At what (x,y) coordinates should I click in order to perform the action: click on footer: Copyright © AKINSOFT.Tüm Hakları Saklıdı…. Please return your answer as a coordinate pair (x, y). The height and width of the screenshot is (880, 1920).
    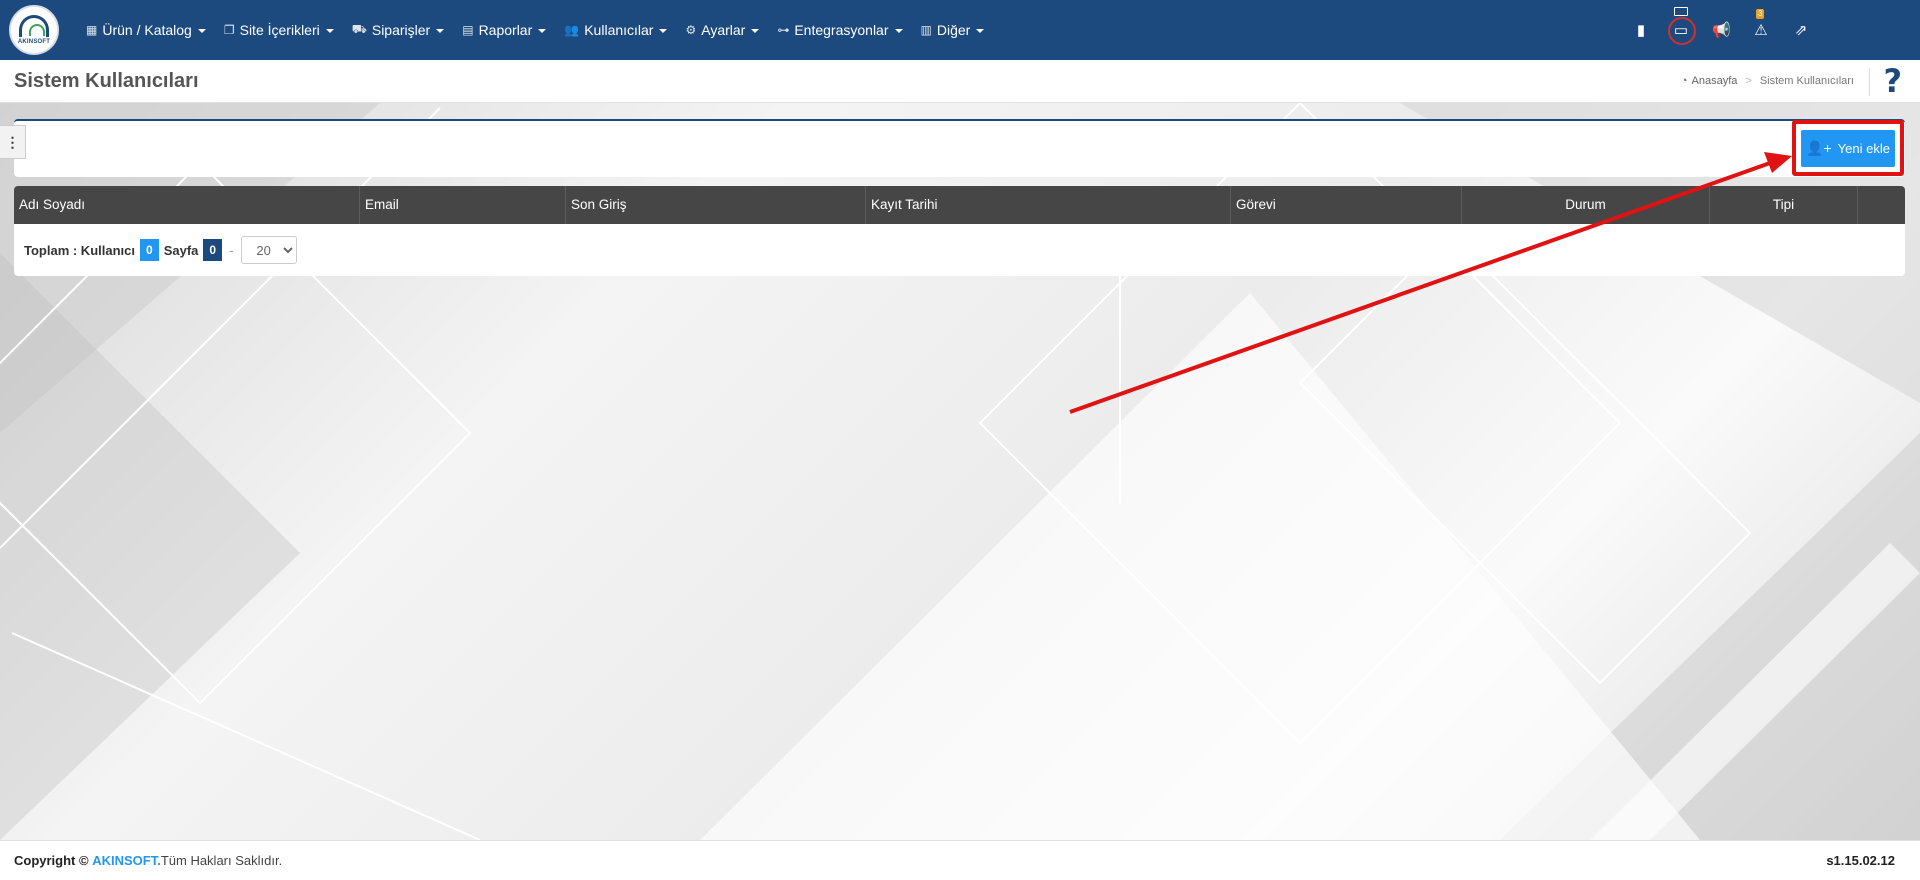
    Looking at the image, I should click on (960, 860).